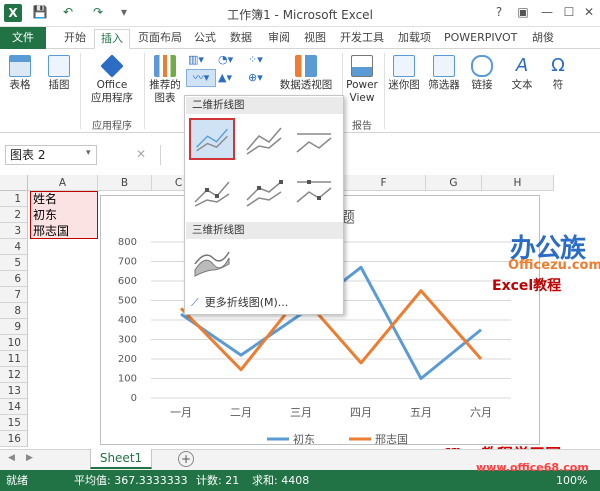  What do you see at coordinates (532, 467) in the screenshot?
I see `watermark-bottom-2: www.office68.com` at bounding box center [532, 467].